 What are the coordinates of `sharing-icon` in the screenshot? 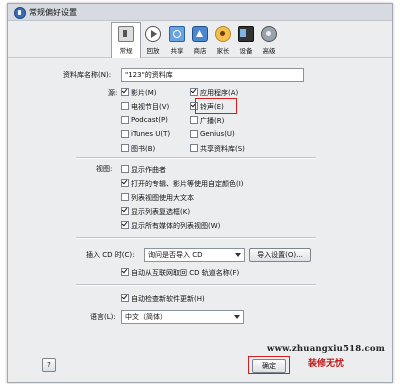 It's located at (177, 34).